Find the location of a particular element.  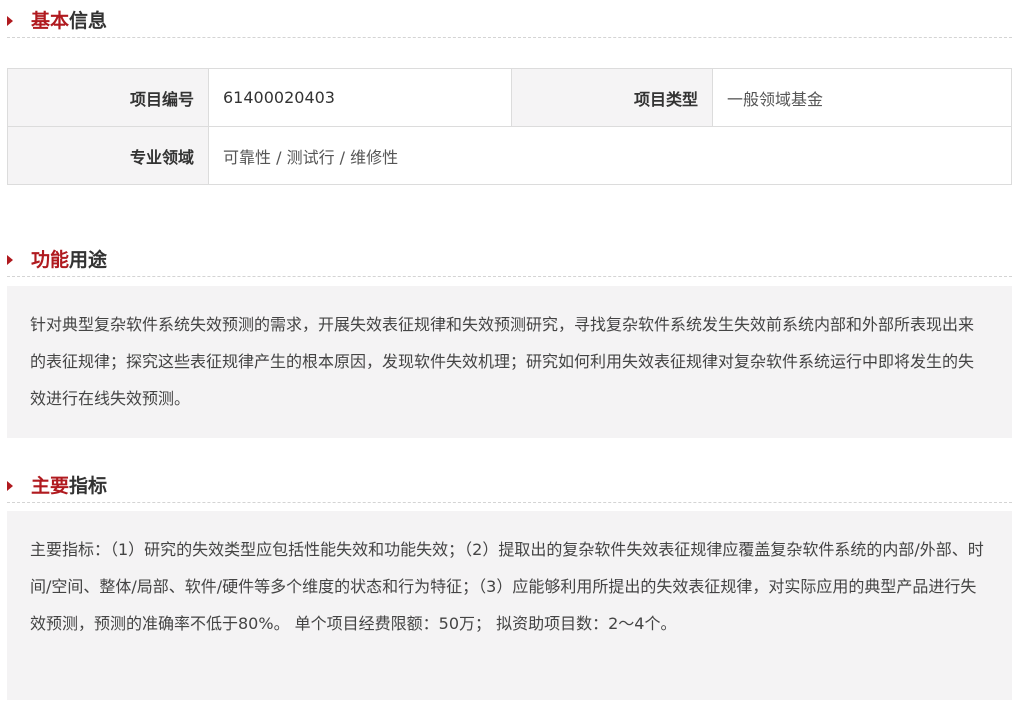

label-project-number: 项目编号 is located at coordinates (108, 97).